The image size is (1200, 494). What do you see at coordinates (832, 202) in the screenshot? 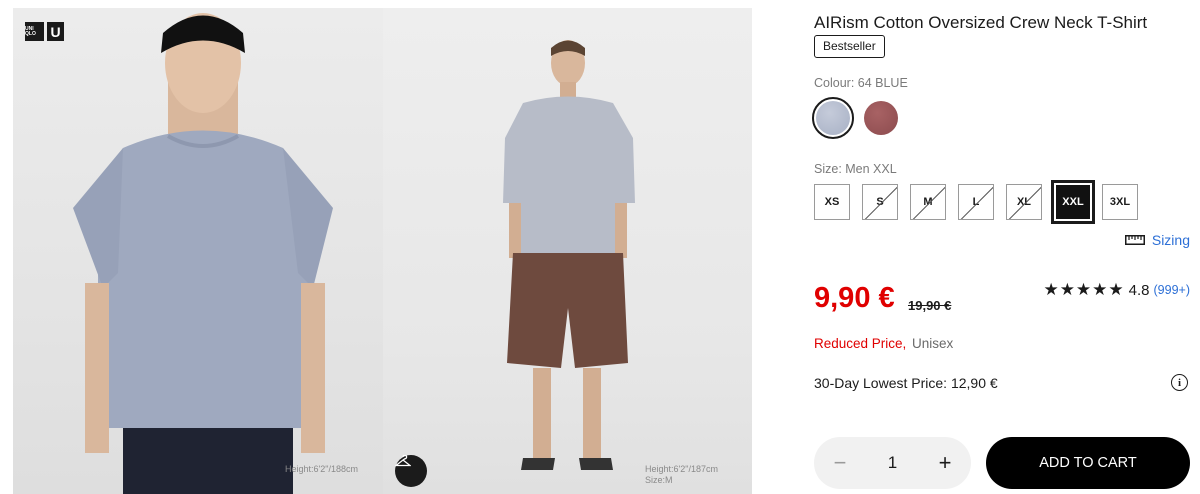
I see `size-option-xs: XS` at bounding box center [832, 202].